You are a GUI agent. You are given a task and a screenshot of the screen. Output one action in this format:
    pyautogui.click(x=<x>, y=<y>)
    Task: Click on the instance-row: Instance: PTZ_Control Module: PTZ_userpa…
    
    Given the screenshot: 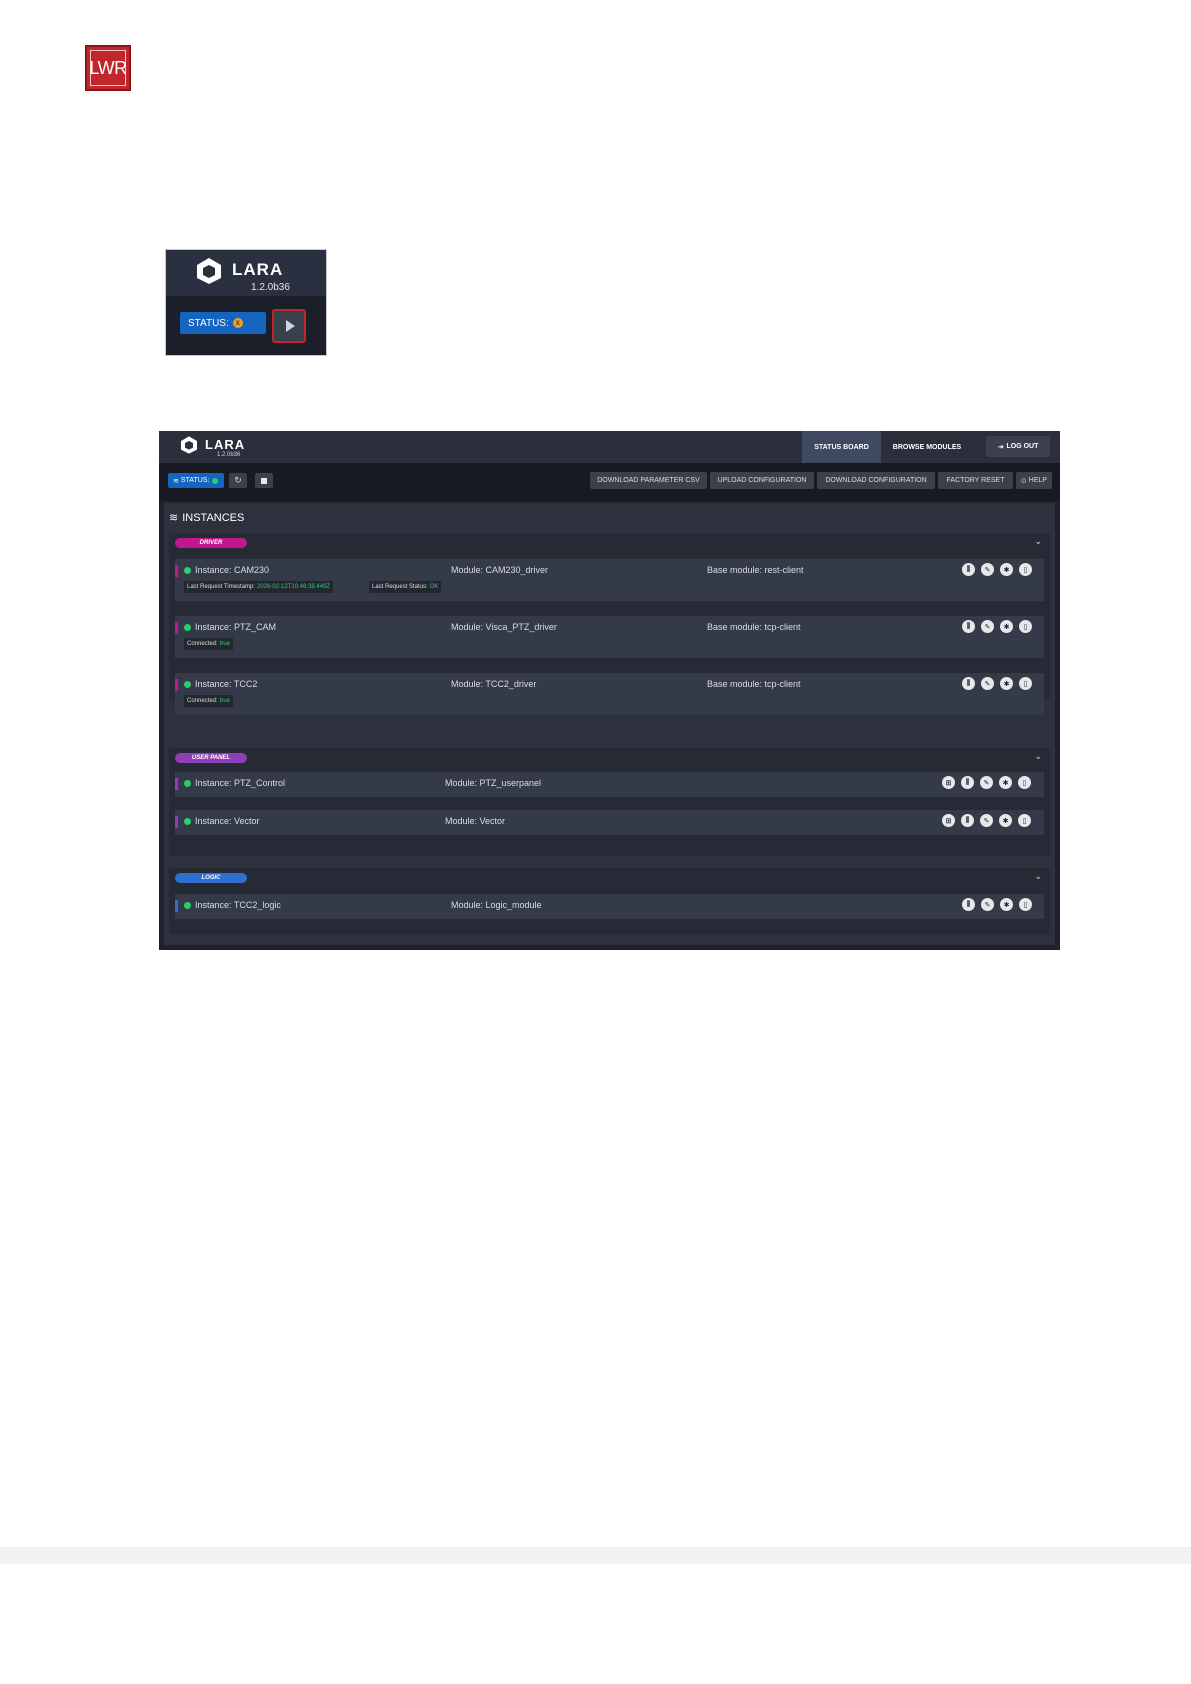 What is the action you would take?
    pyautogui.click(x=609, y=784)
    